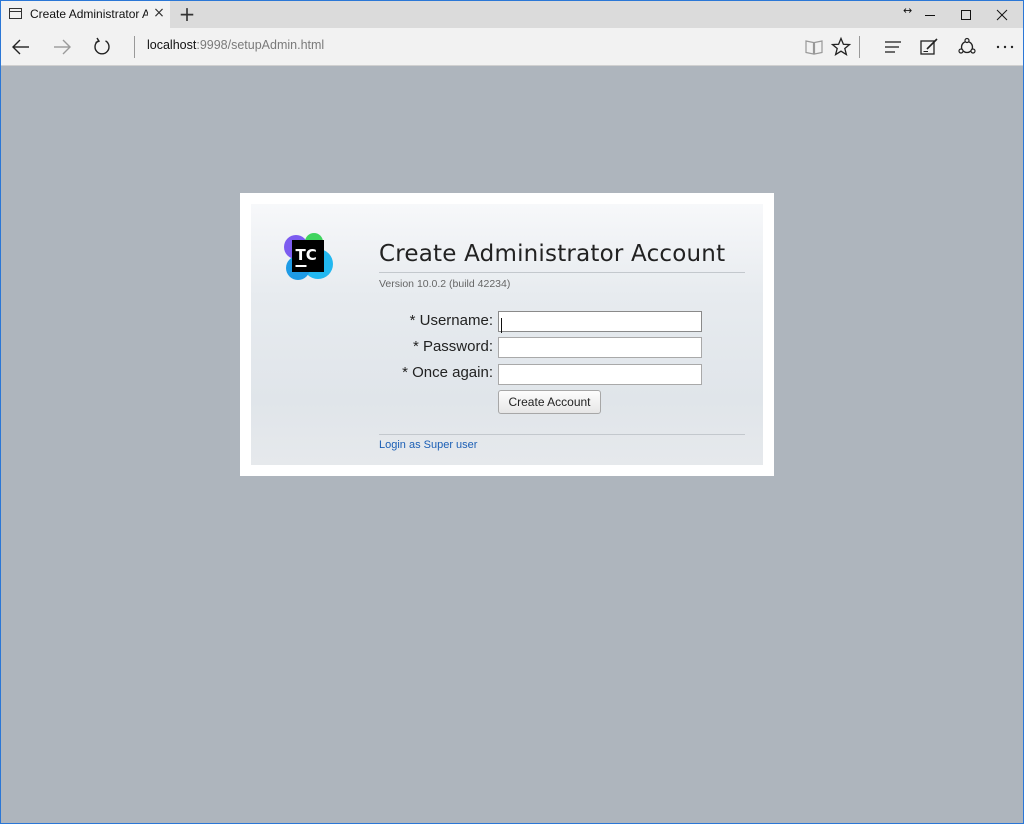 The width and height of the screenshot is (1024, 824). What do you see at coordinates (930, 14) in the screenshot?
I see `minimize-icon` at bounding box center [930, 14].